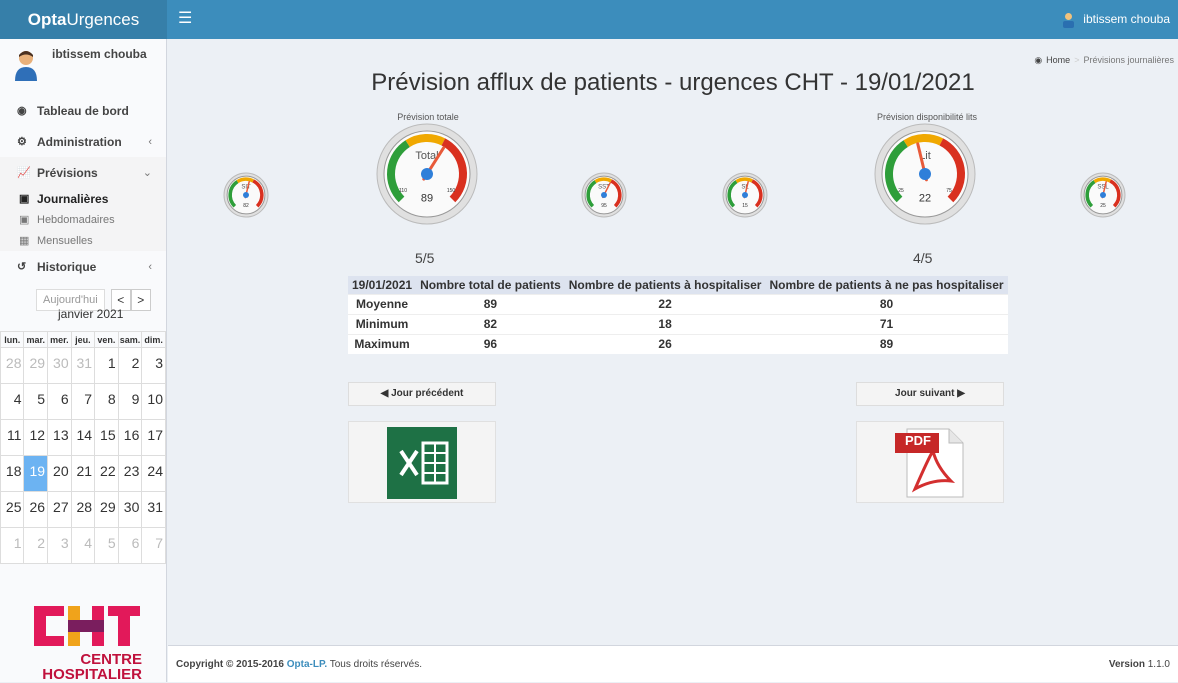 This screenshot has height=683, width=1178. Describe the element at coordinates (425, 258) in the screenshot. I see `score-total: 5/5` at that location.